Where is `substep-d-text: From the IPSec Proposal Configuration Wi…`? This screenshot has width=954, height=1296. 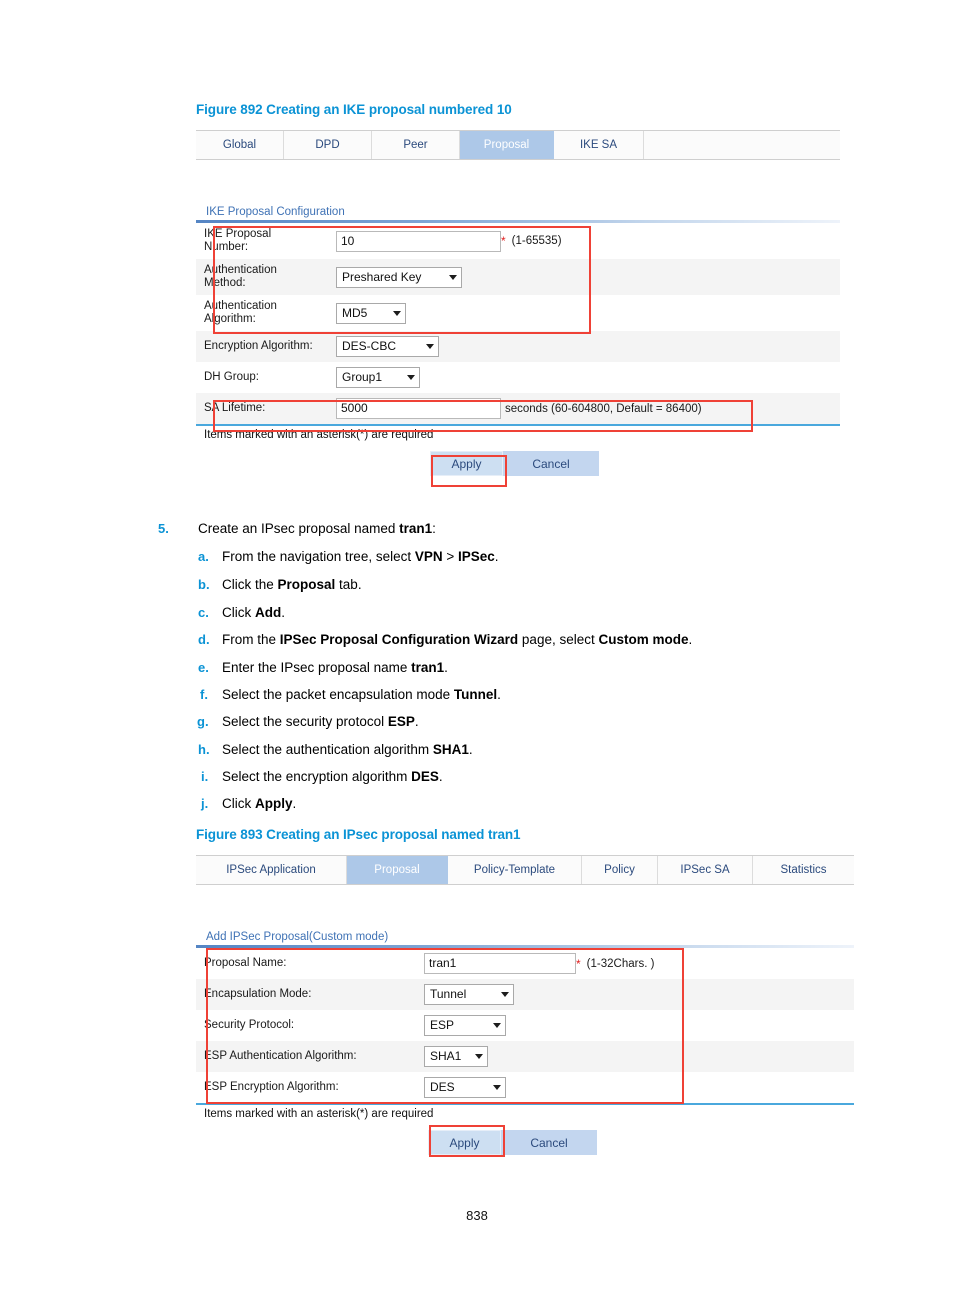
substep-d-text: From the IPSec Proposal Configuration Wi… is located at coordinates (457, 639).